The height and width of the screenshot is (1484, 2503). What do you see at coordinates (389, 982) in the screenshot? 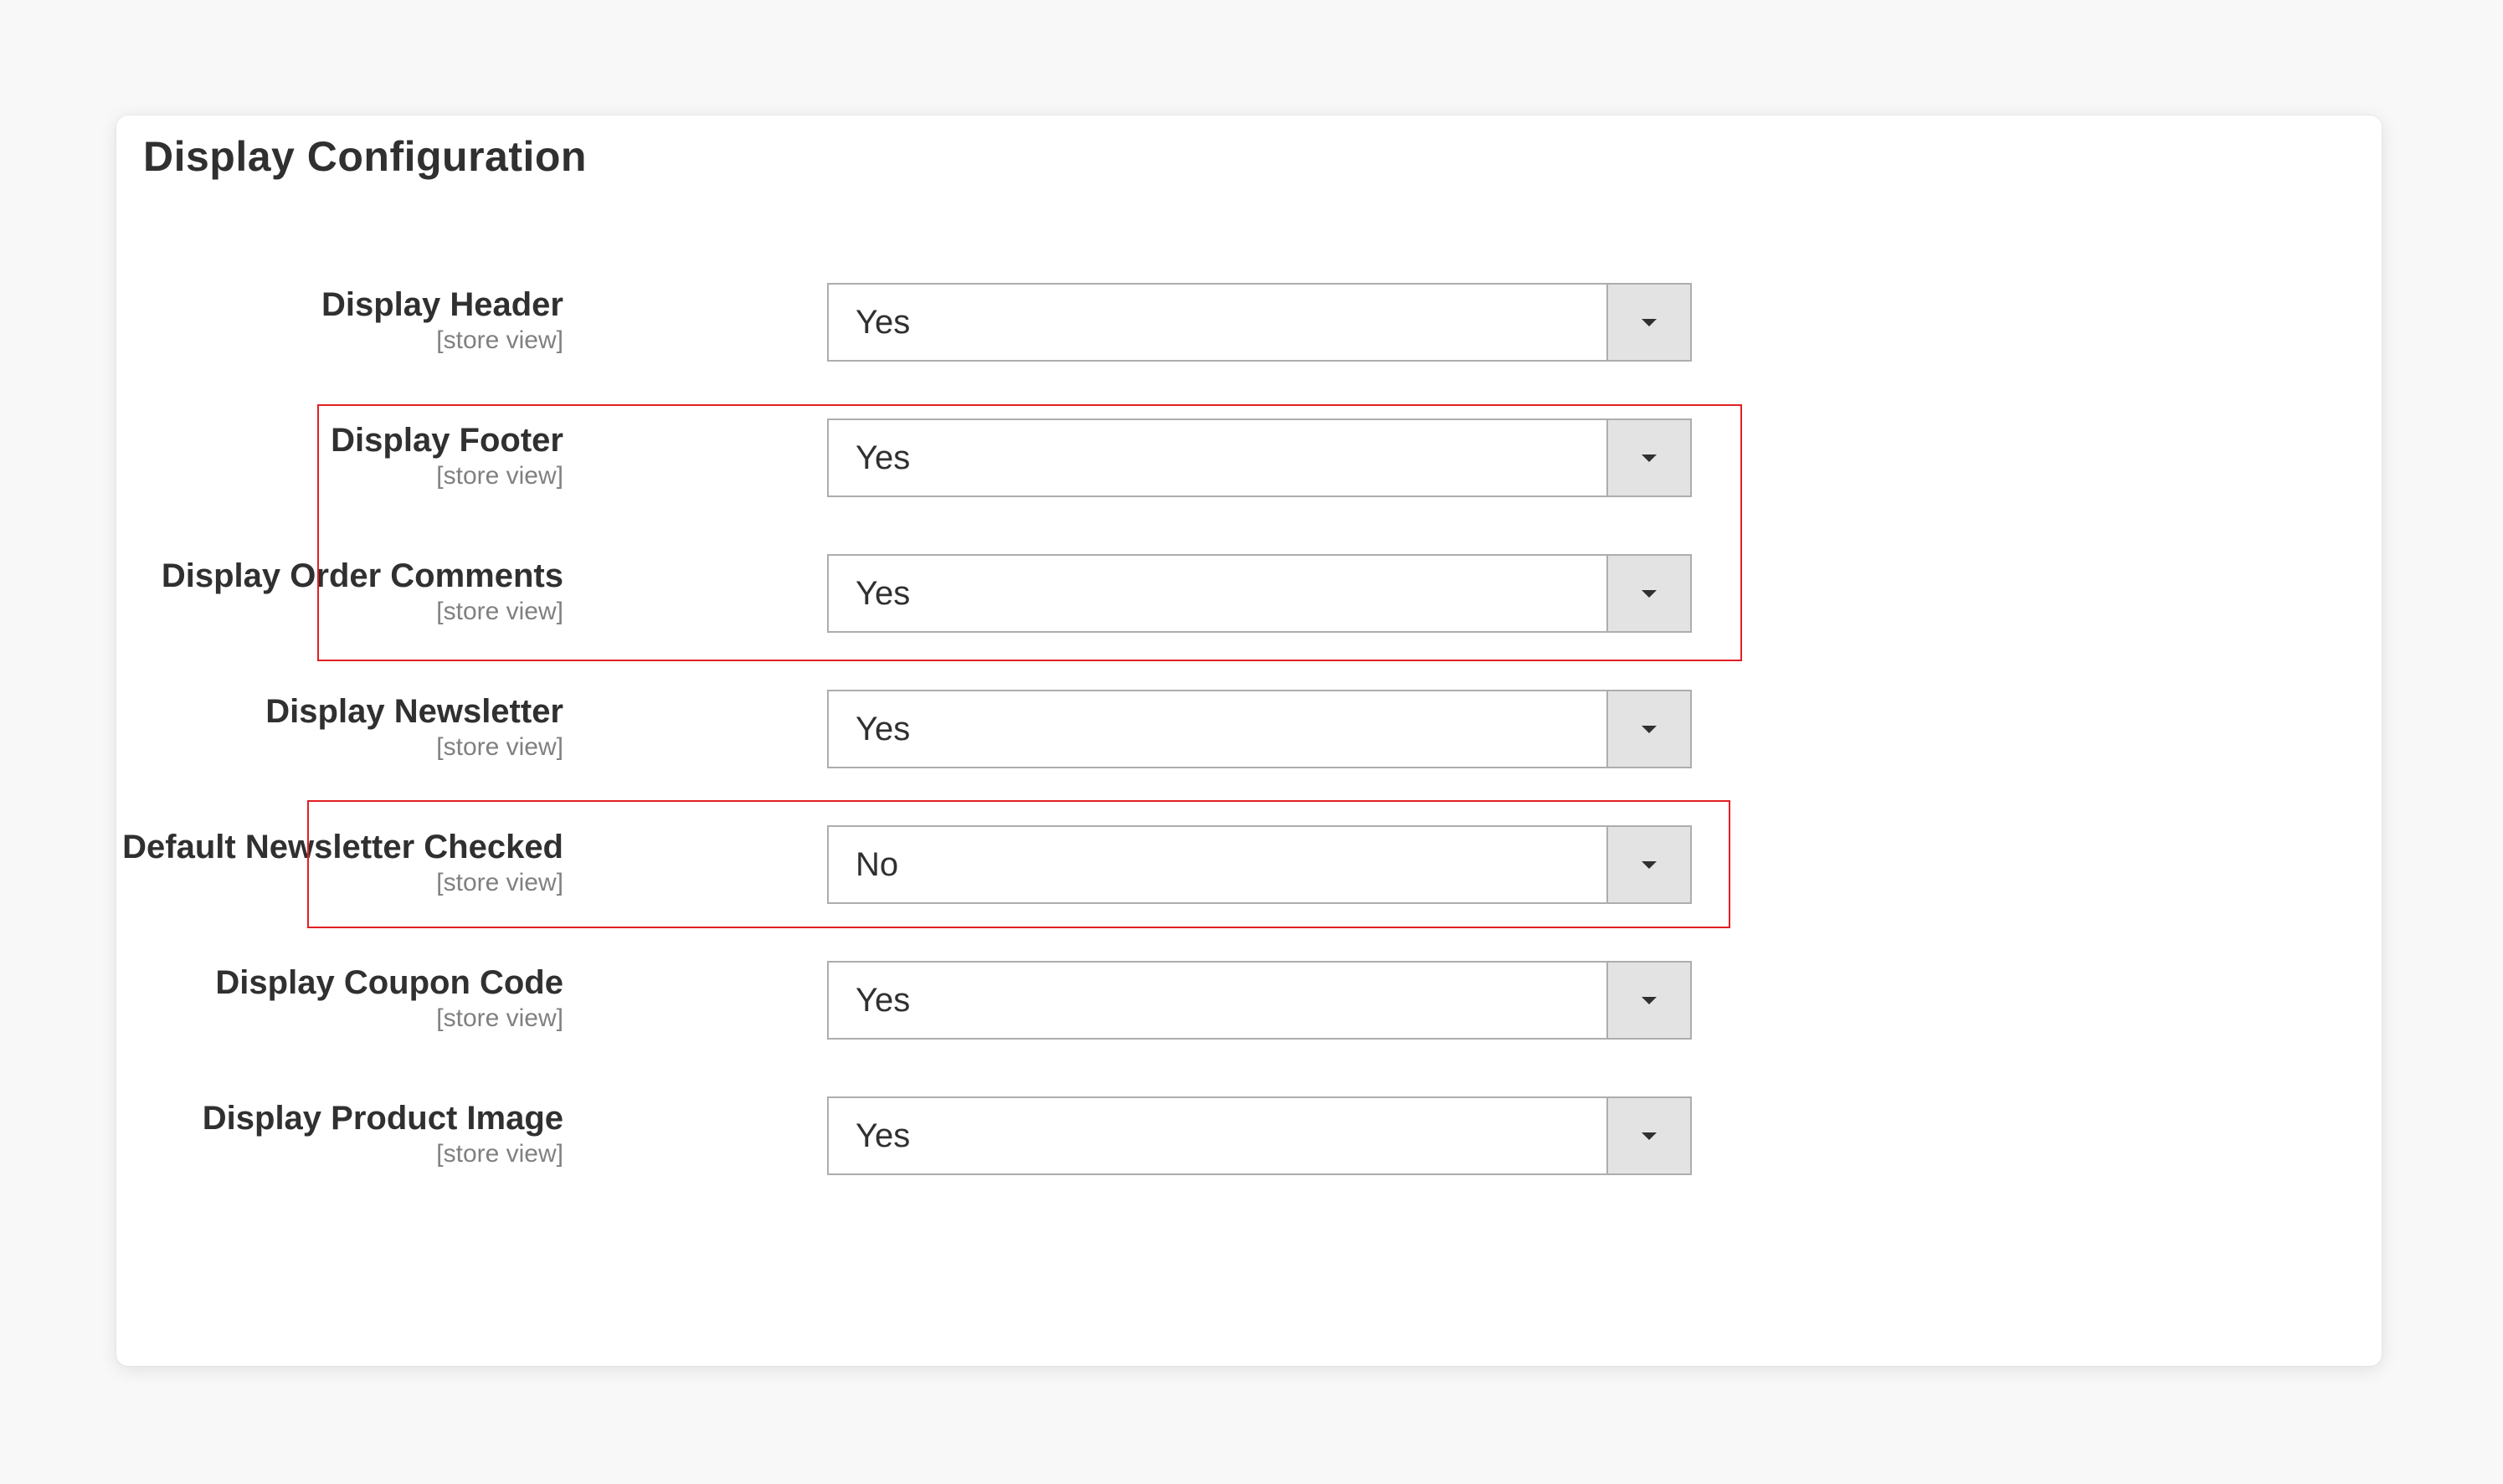
I see `field-name: Display Coupon Code` at bounding box center [389, 982].